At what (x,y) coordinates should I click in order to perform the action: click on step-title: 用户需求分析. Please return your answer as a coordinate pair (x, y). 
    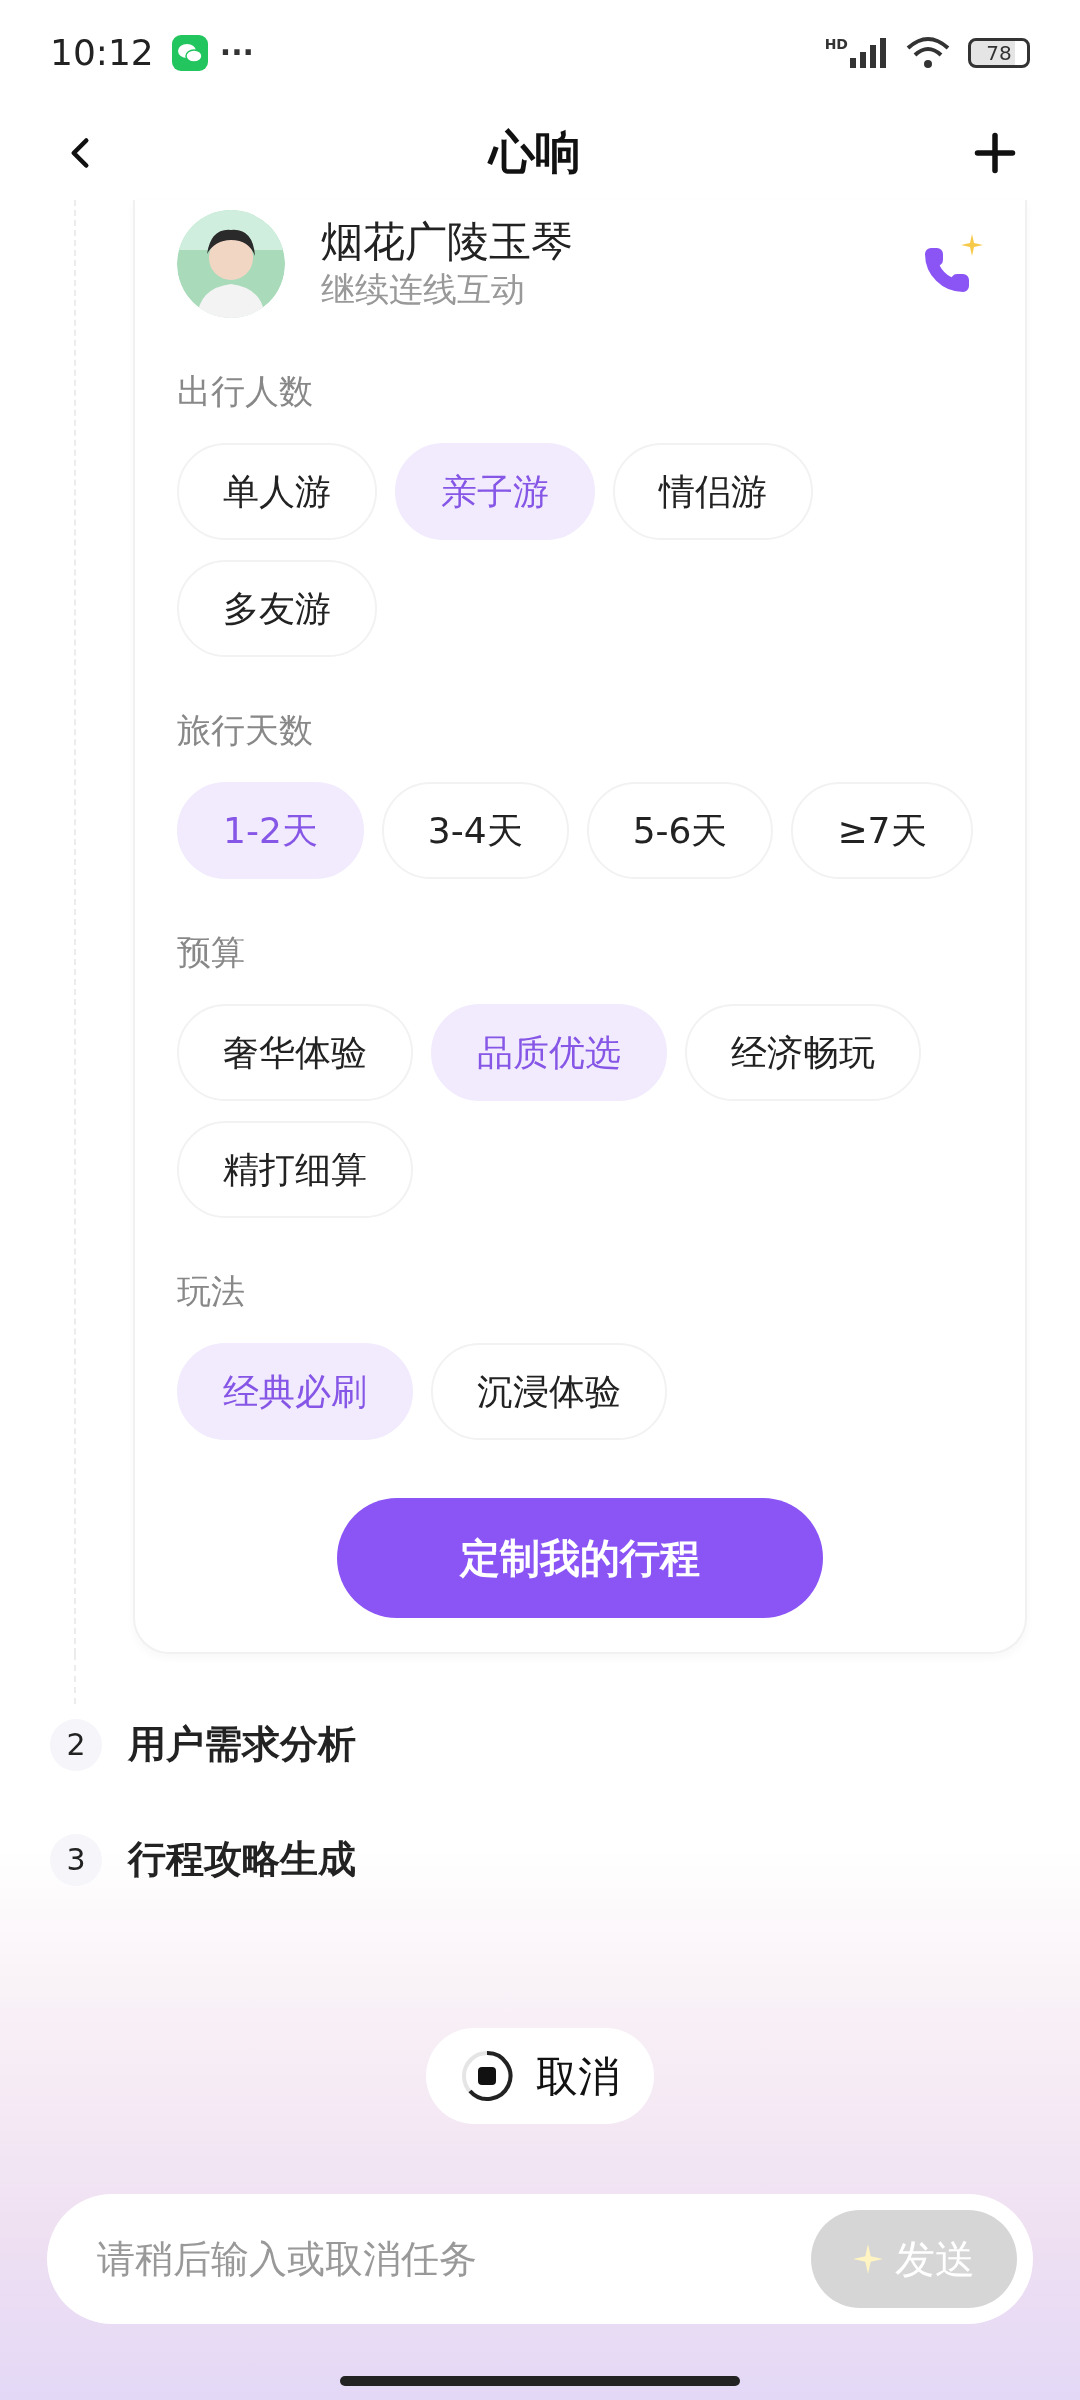
    Looking at the image, I should click on (242, 1744).